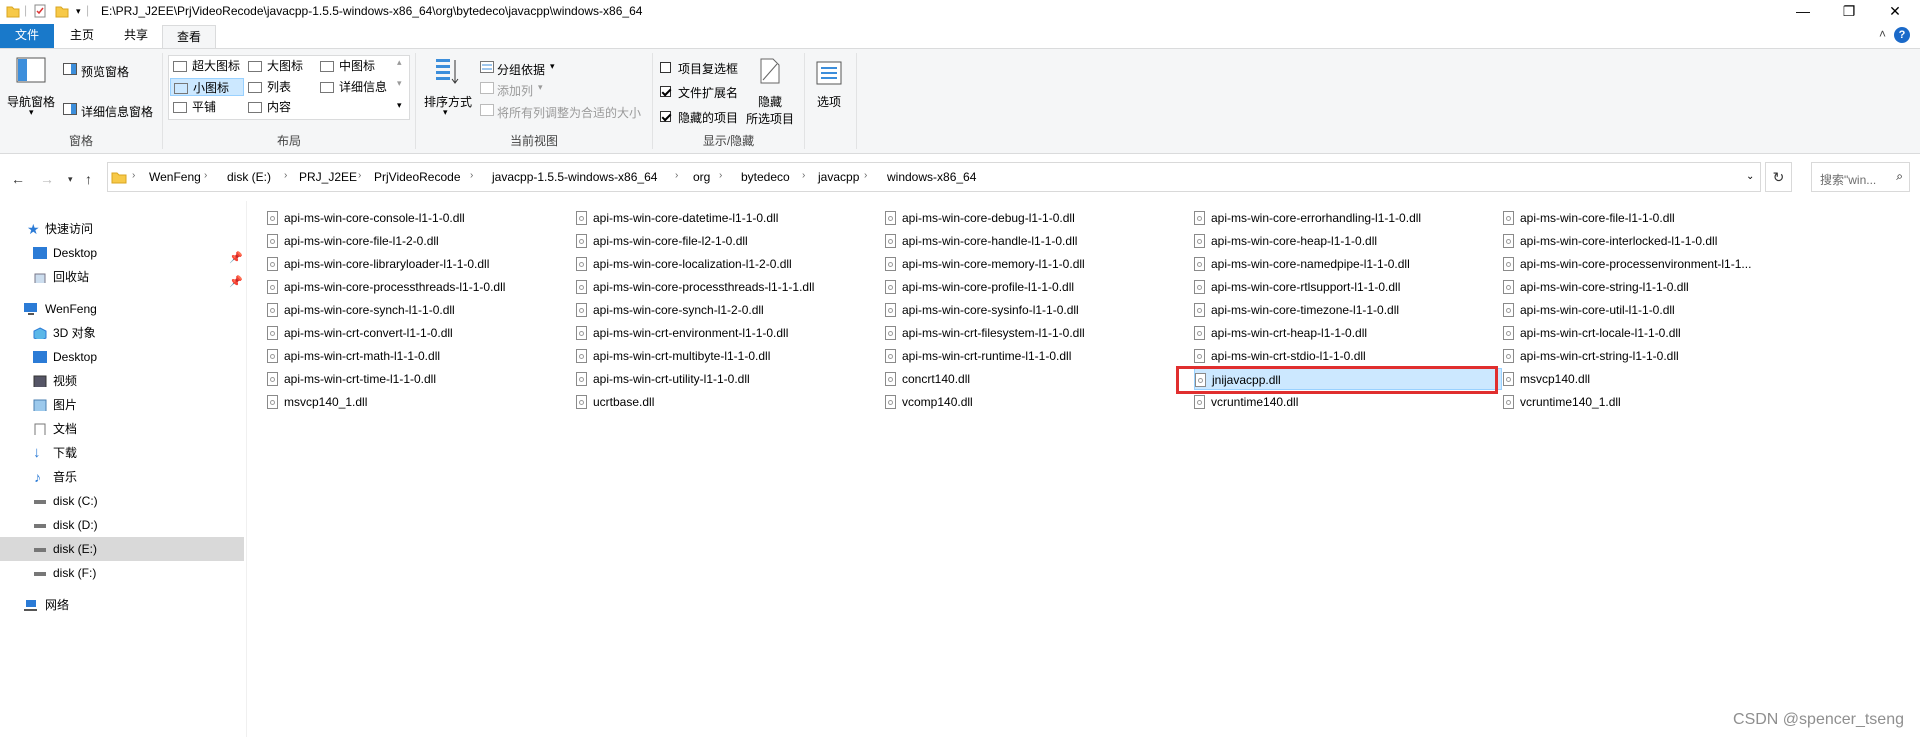 Image resolution: width=1920 pixels, height=737 pixels. I want to click on tab-home: 主页, so click(82, 36).